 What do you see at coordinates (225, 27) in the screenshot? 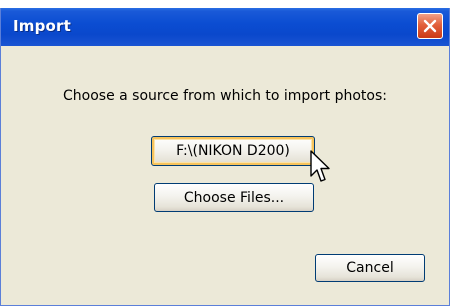
I see `title-bar: Import` at bounding box center [225, 27].